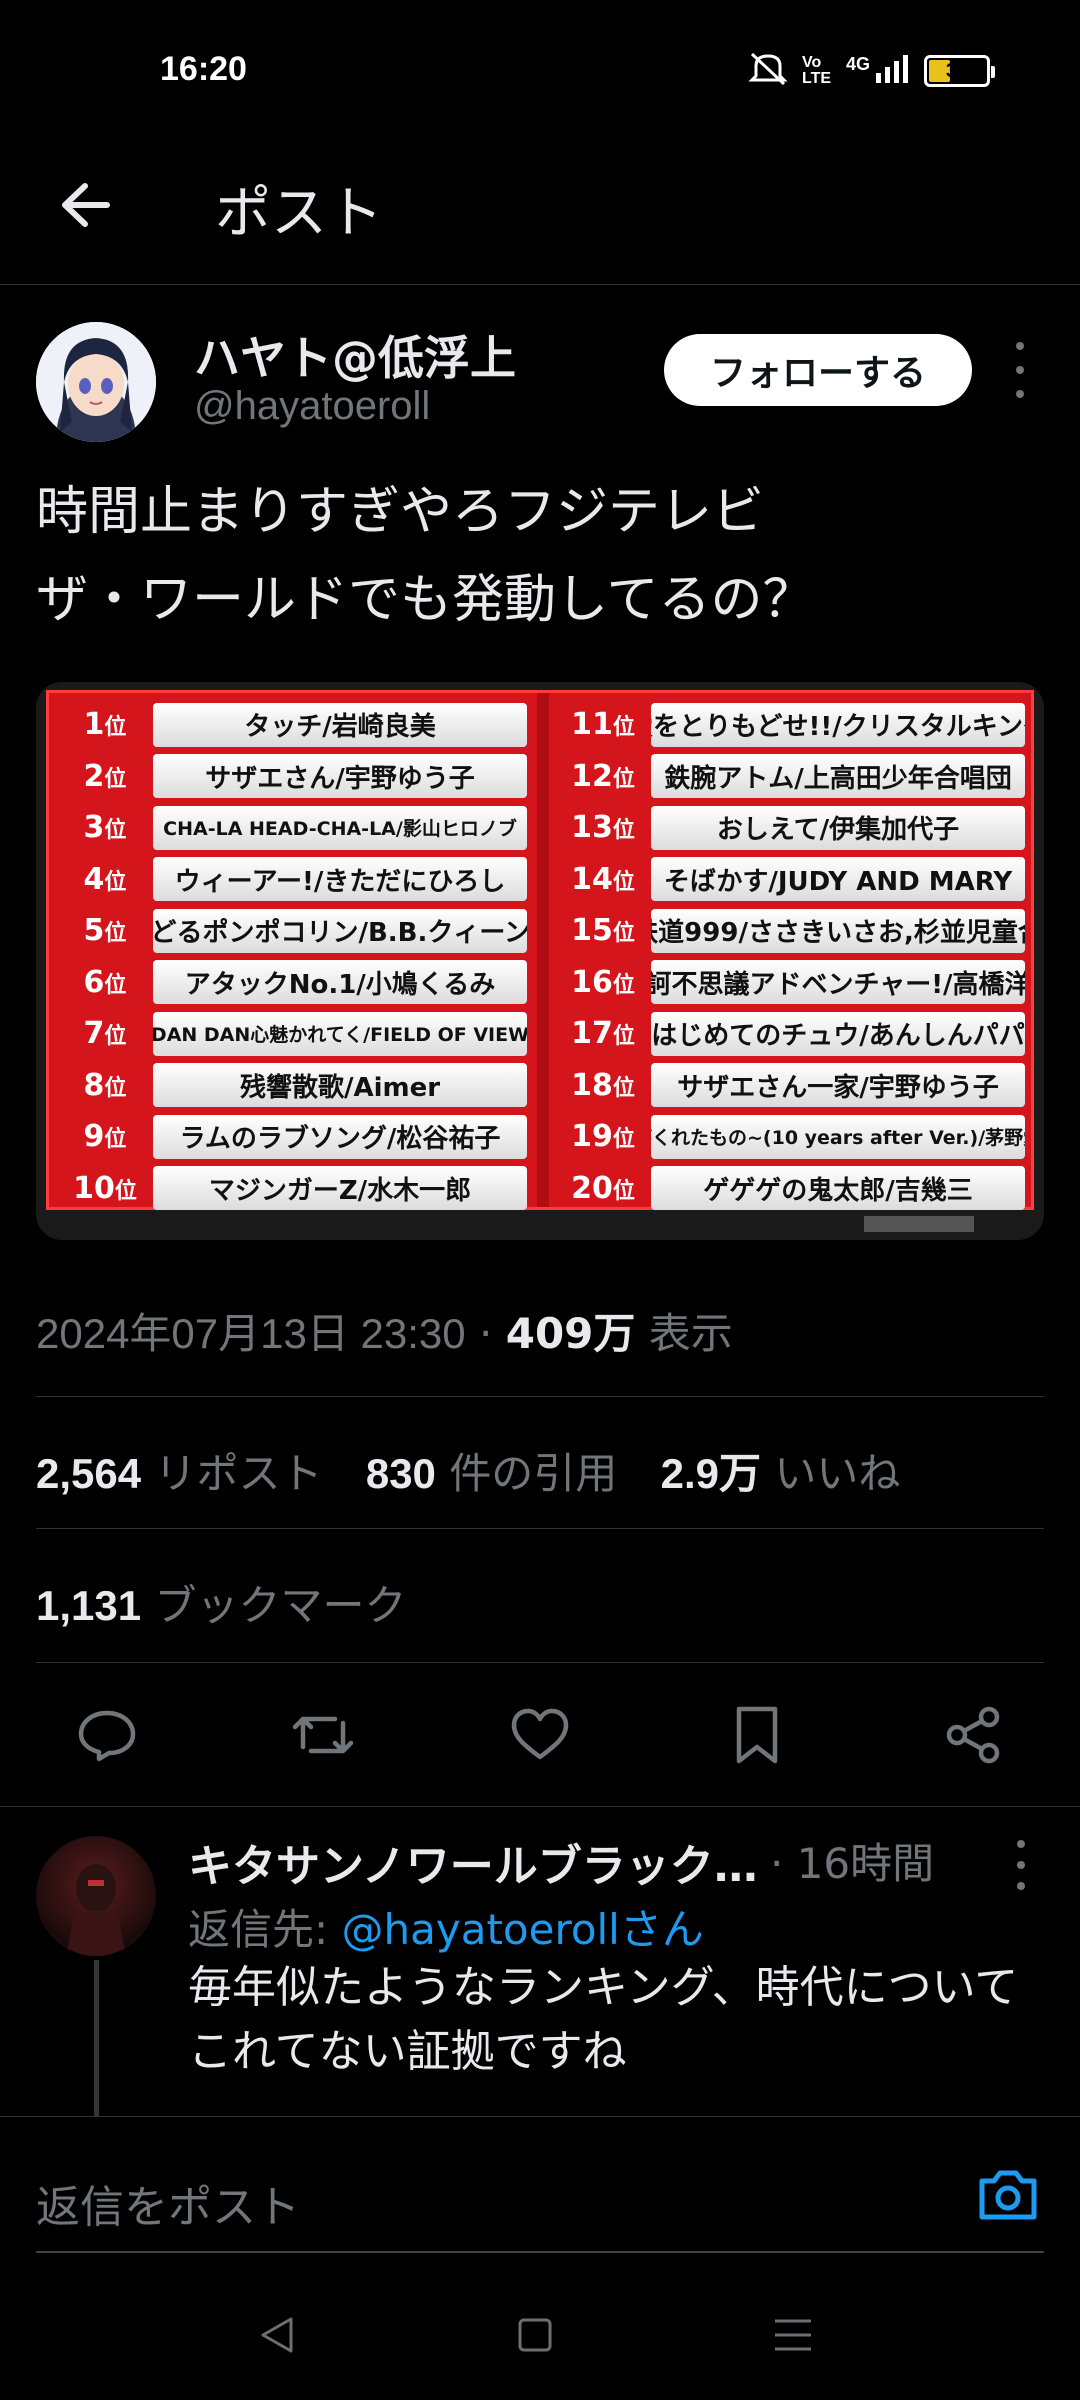  I want to click on ranking-row: 12位 鉄腕アトム/上高田少年合唱団, so click(790, 777).